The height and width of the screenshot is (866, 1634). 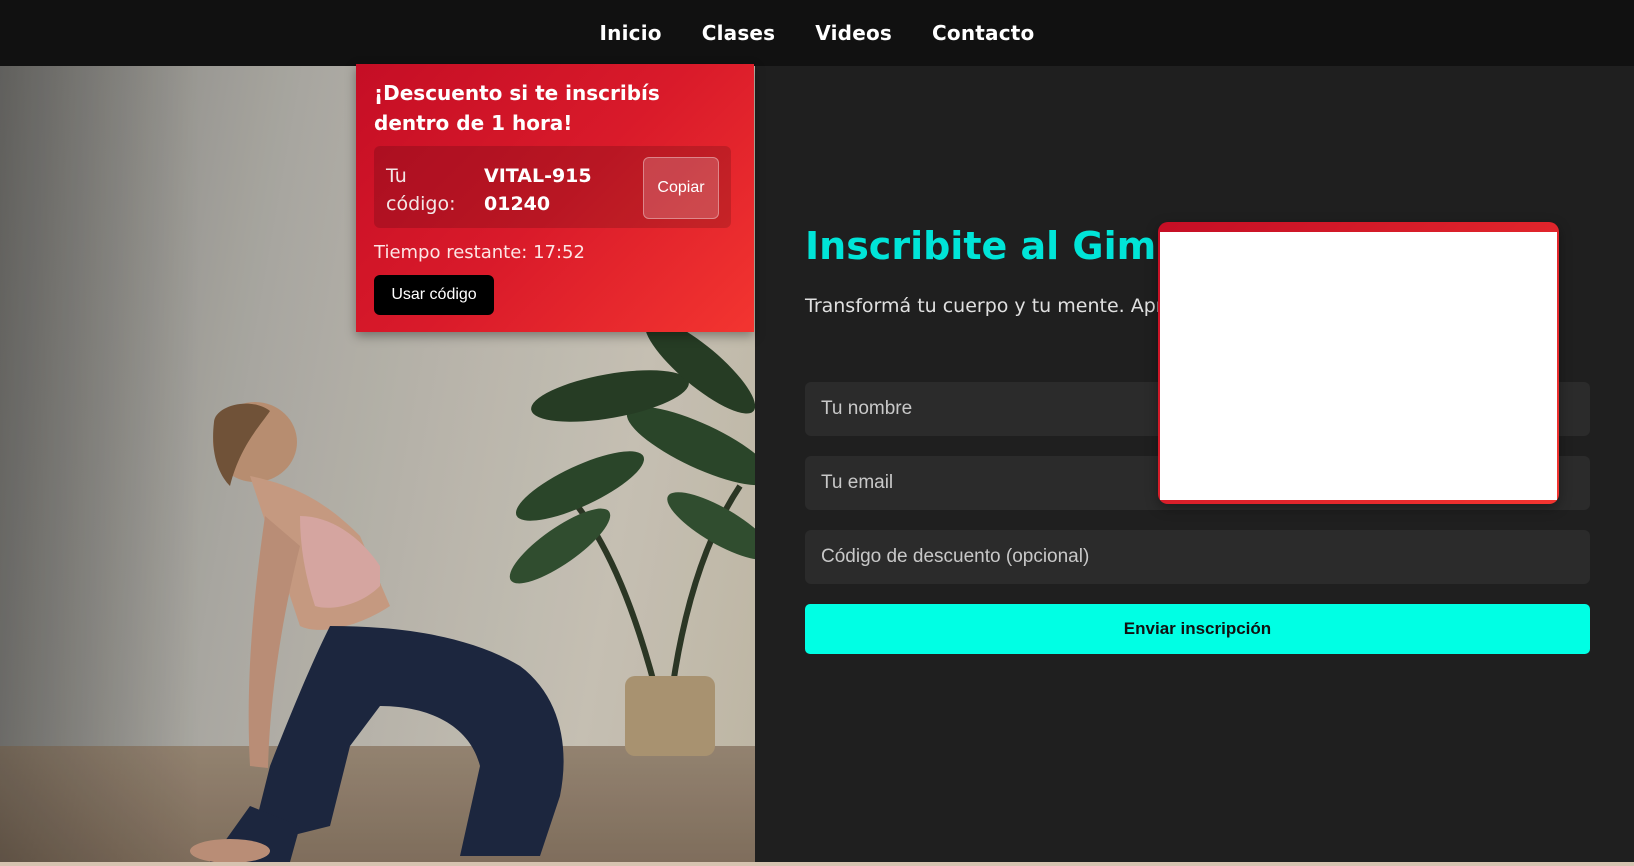 What do you see at coordinates (479, 252) in the screenshot?
I see `countdown-timer: Tiempo restante: 17:52` at bounding box center [479, 252].